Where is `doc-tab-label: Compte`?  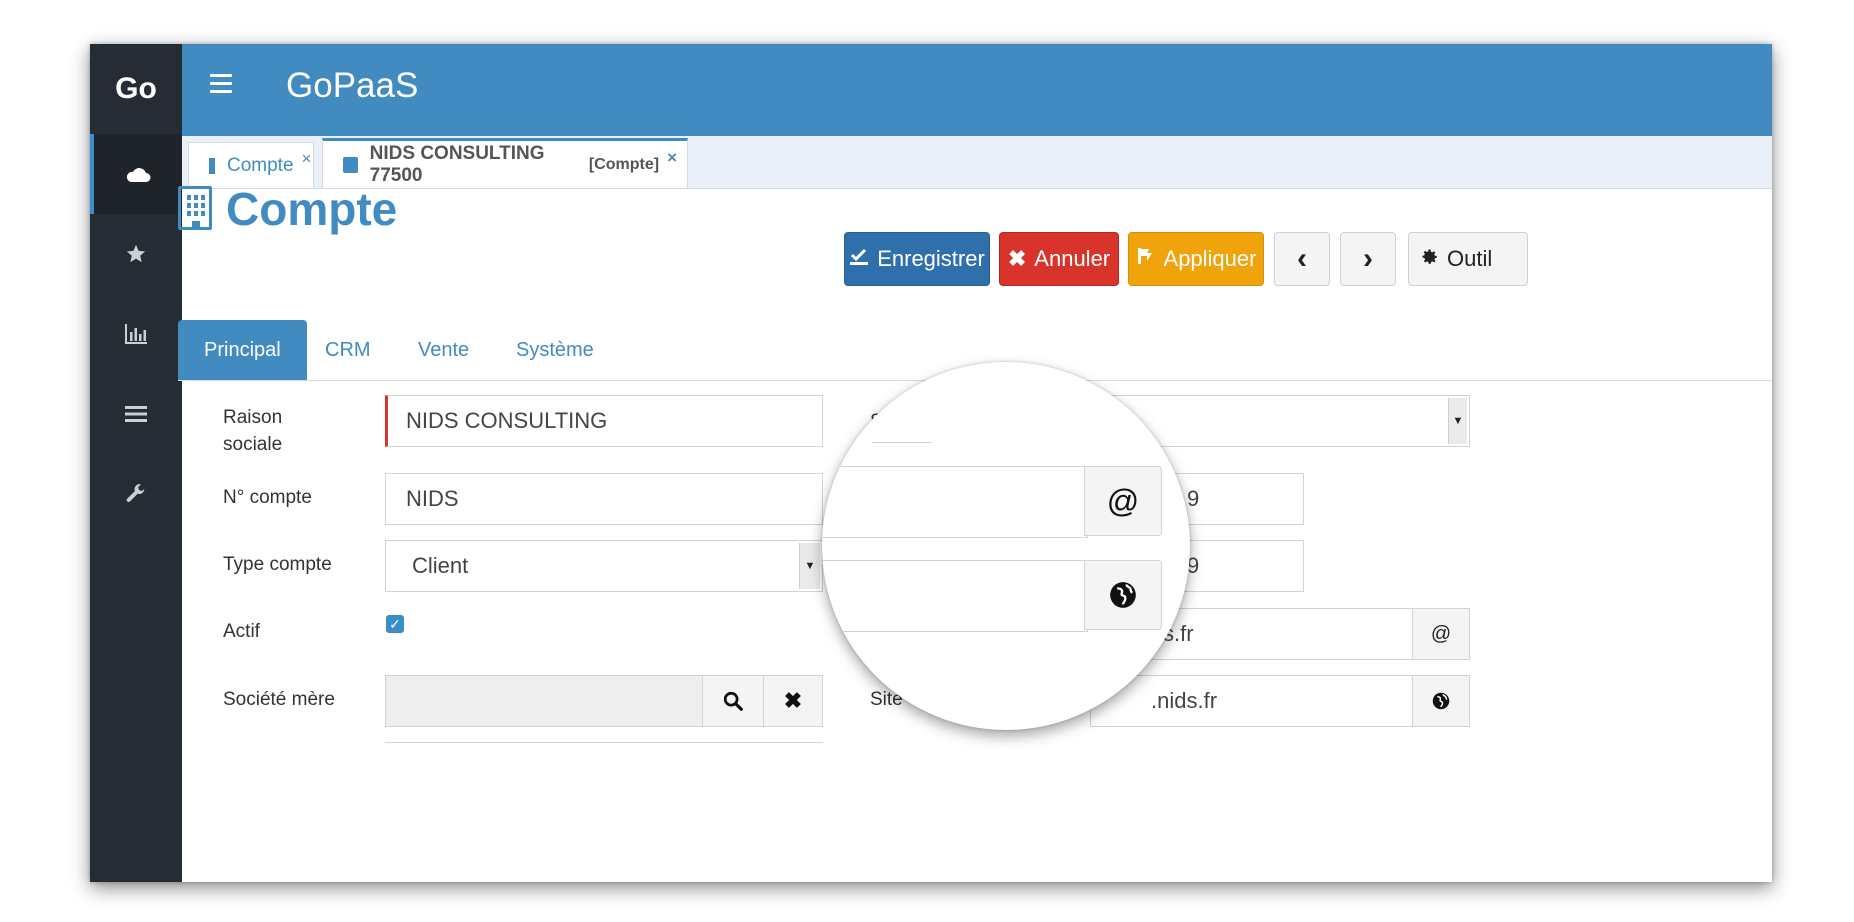
doc-tab-label: Compte is located at coordinates (260, 165).